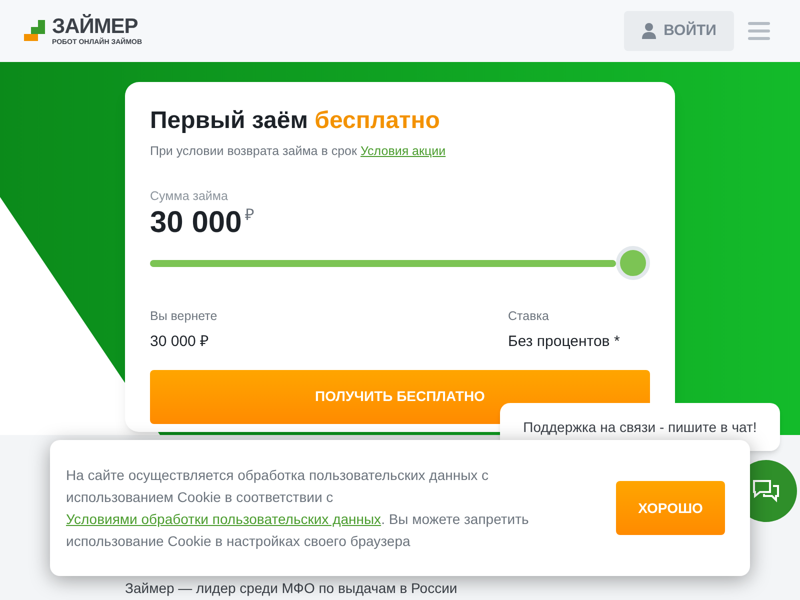 This screenshot has height=600, width=800. What do you see at coordinates (564, 342) in the screenshot?
I see `rate-value: Без процентов *` at bounding box center [564, 342].